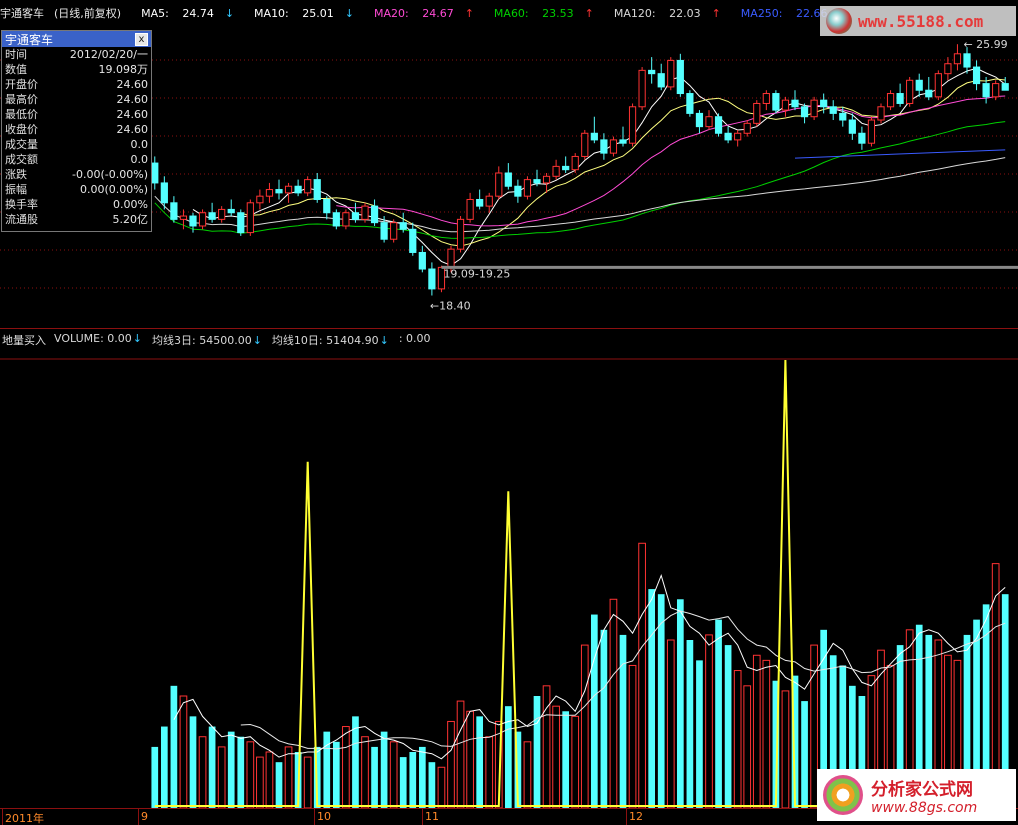 Image resolution: width=1018 pixels, height=825 pixels. Describe the element at coordinates (132, 84) in the screenshot. I see `info-value: 24.60` at that location.